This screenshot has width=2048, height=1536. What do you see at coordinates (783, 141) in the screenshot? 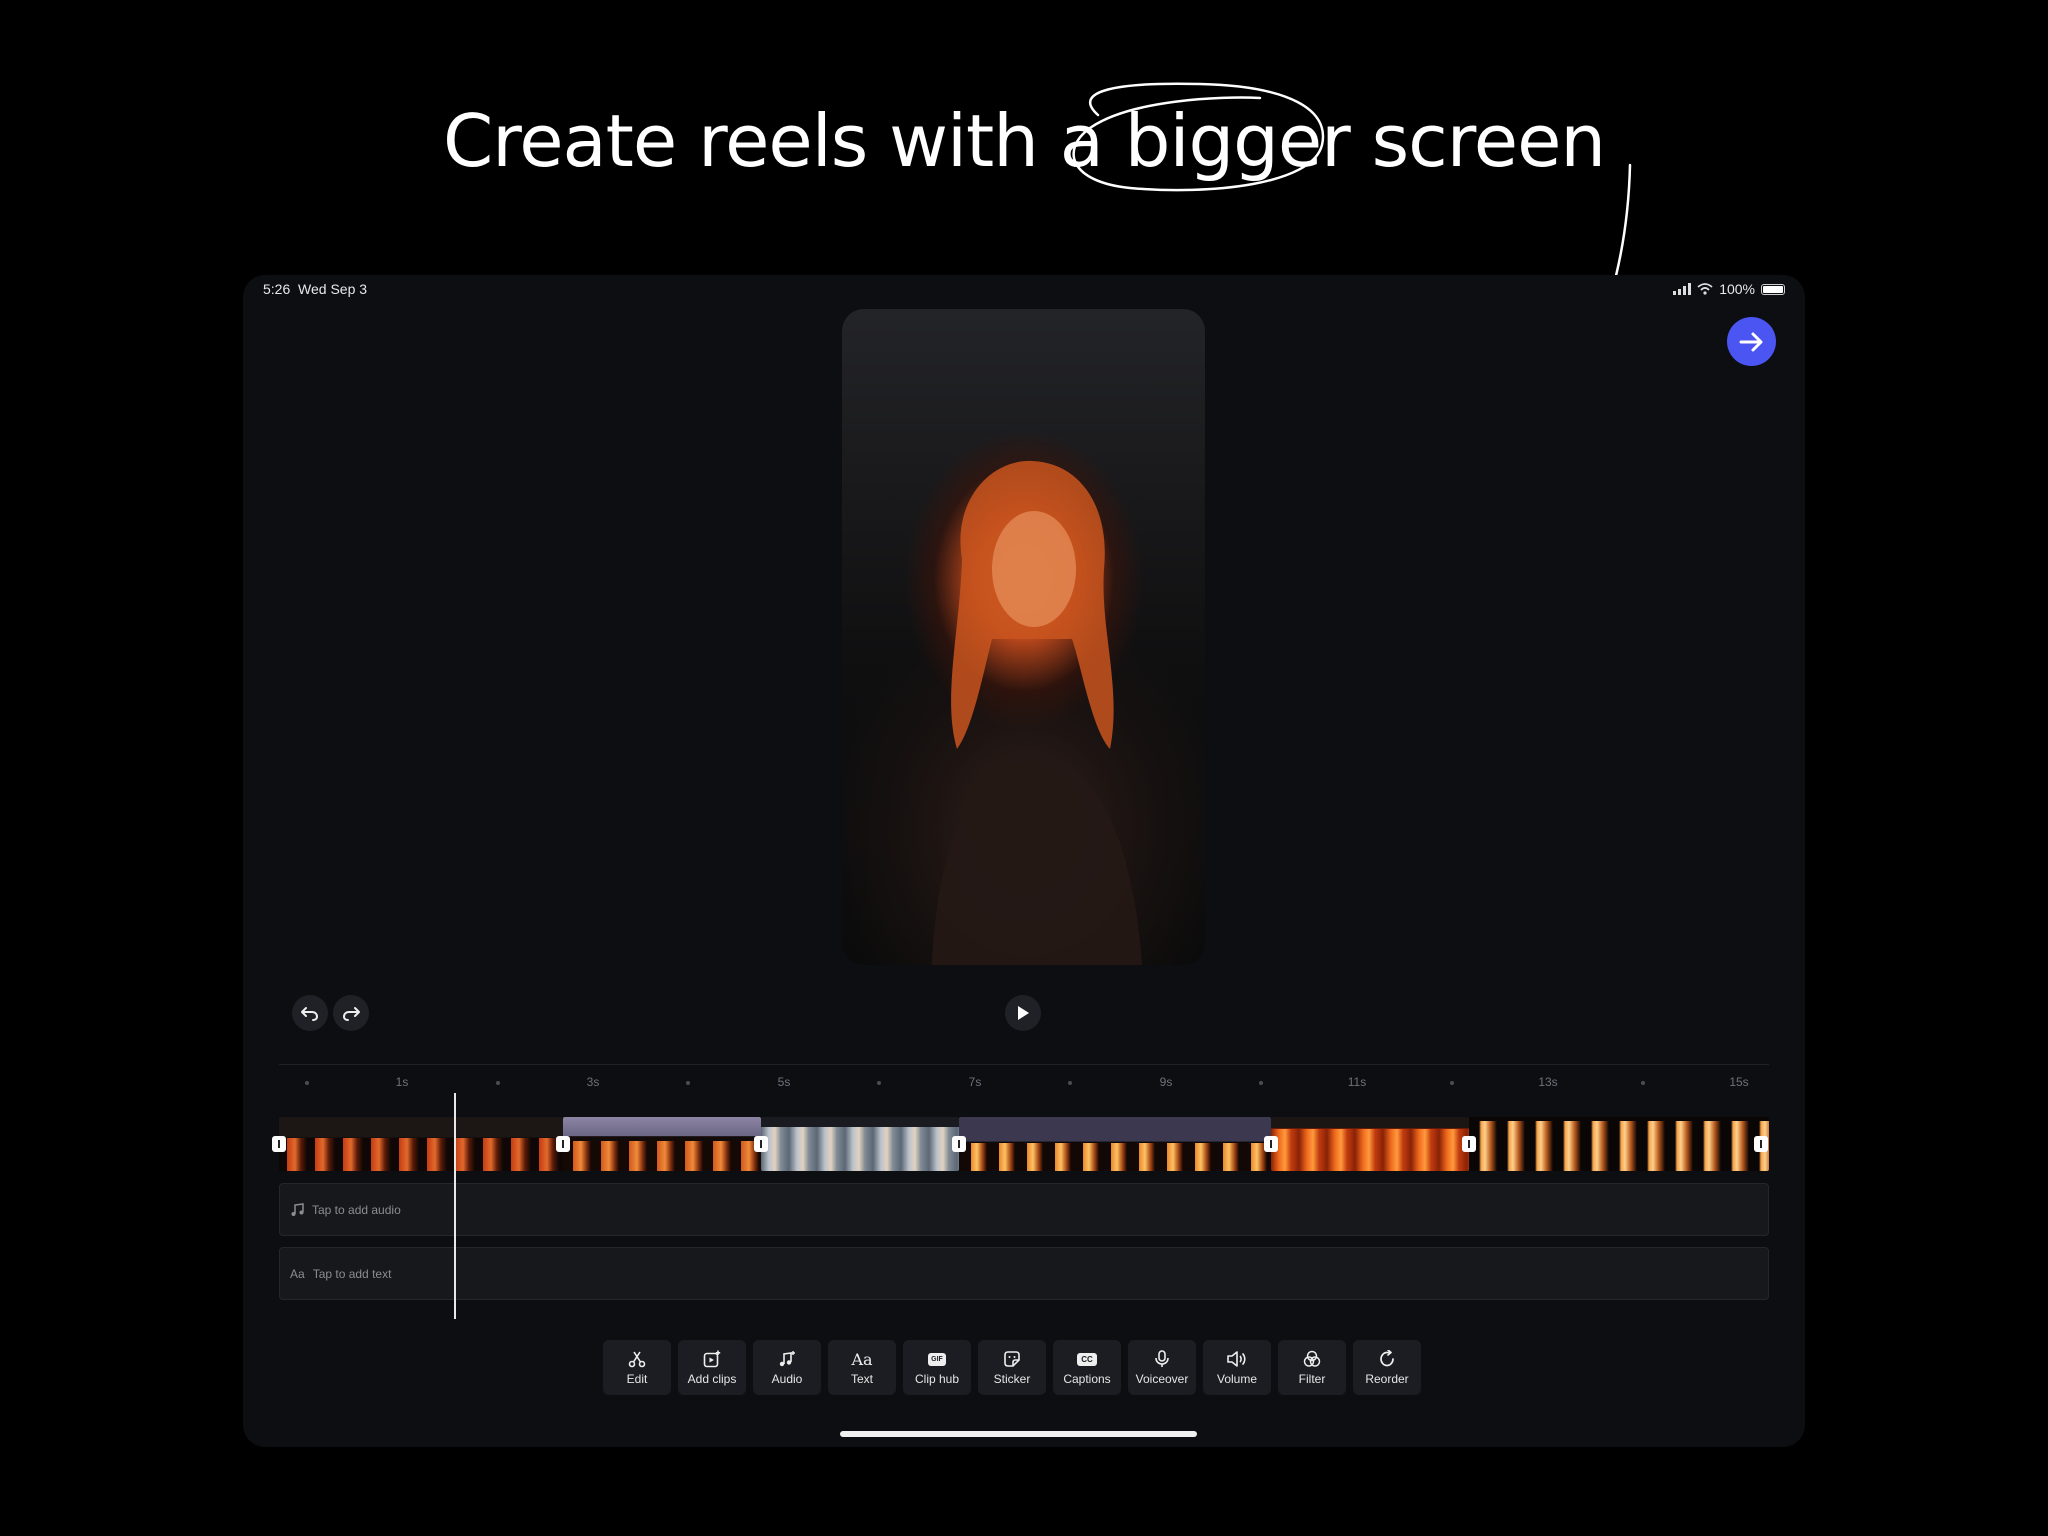
I see `headline-before: Create reels with a` at bounding box center [783, 141].